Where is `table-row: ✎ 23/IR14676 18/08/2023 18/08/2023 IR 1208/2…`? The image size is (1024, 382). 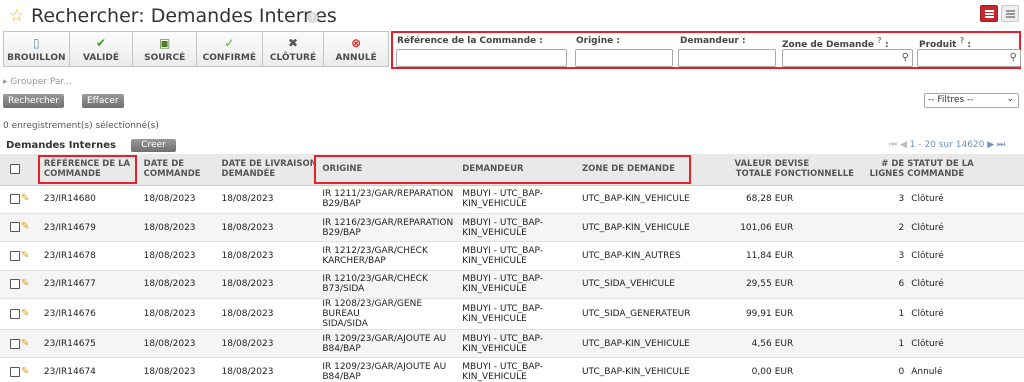
table-row: ✎ 23/IR14676 18/08/2023 18/08/2023 IR 1208/2… is located at coordinates (512, 314).